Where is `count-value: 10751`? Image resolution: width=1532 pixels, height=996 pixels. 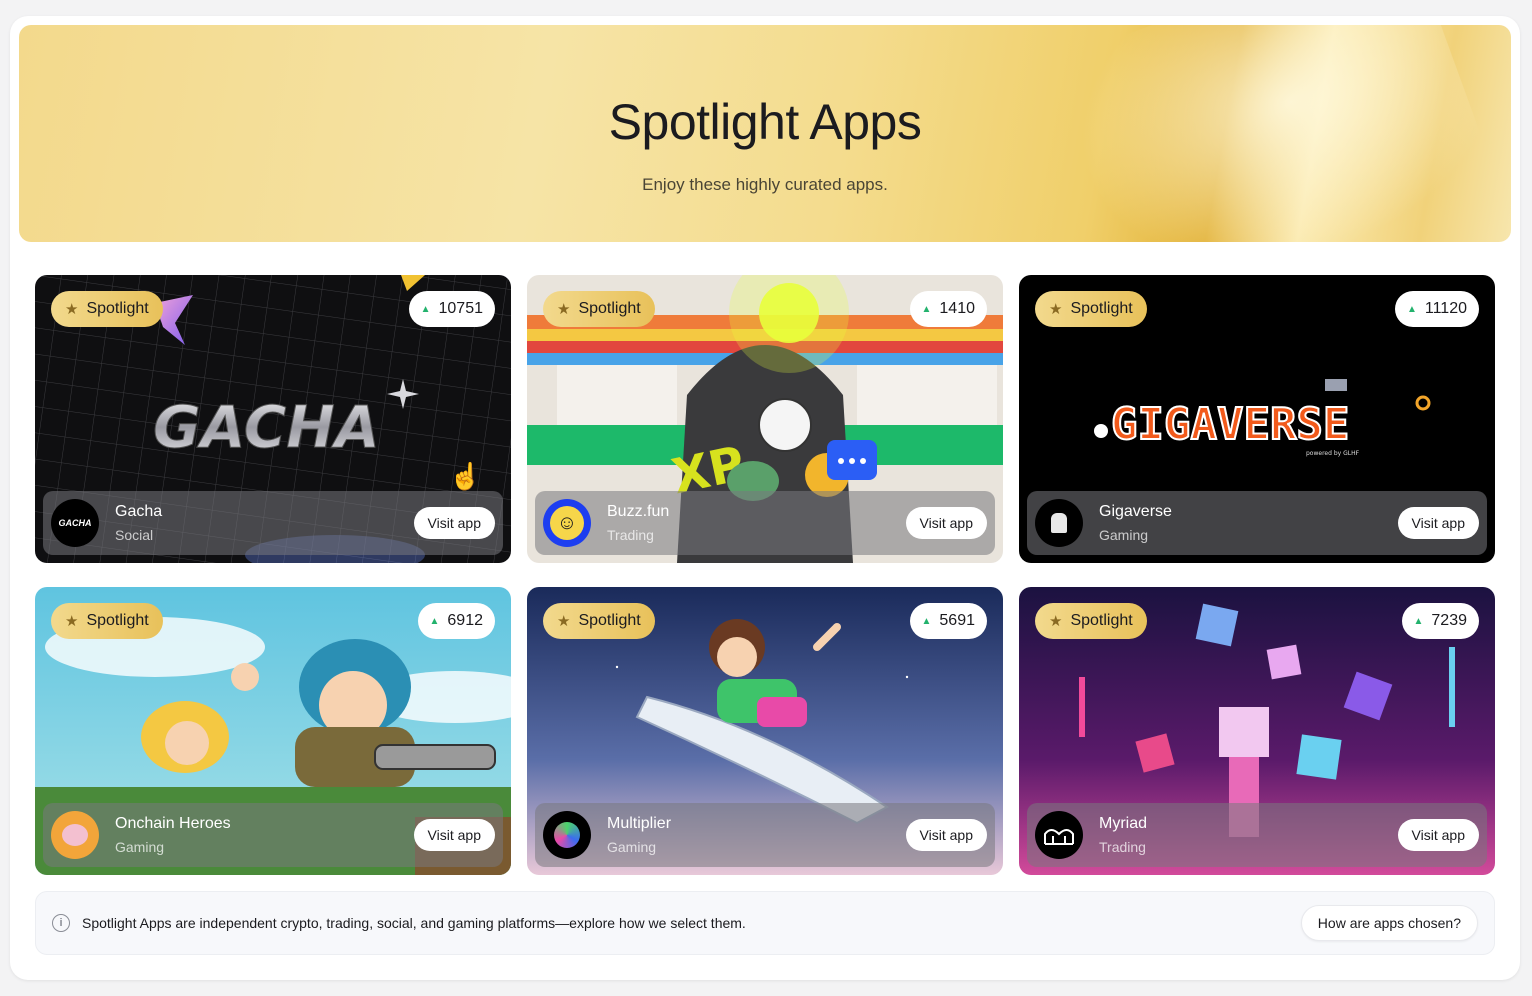
count-value: 10751 is located at coordinates (461, 308).